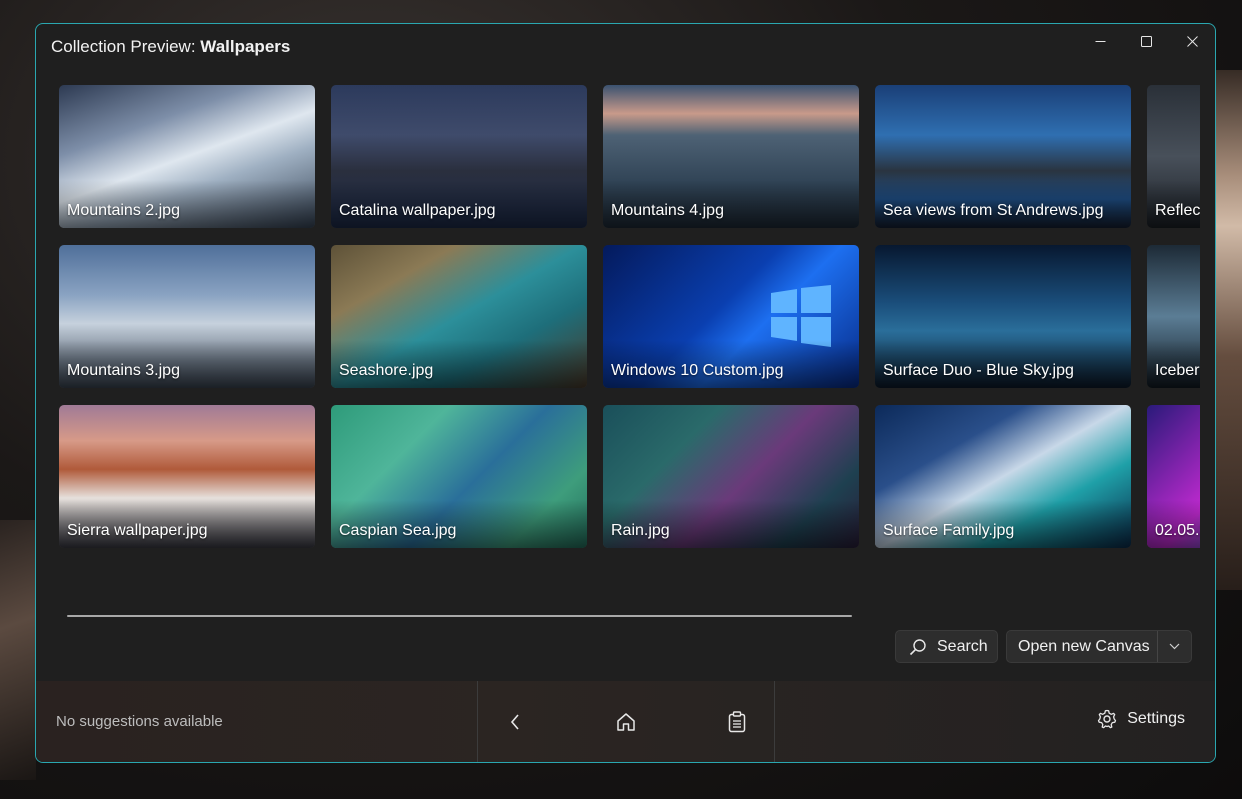  What do you see at coordinates (139, 721) in the screenshot?
I see `suggestion-text: No suggestions available` at bounding box center [139, 721].